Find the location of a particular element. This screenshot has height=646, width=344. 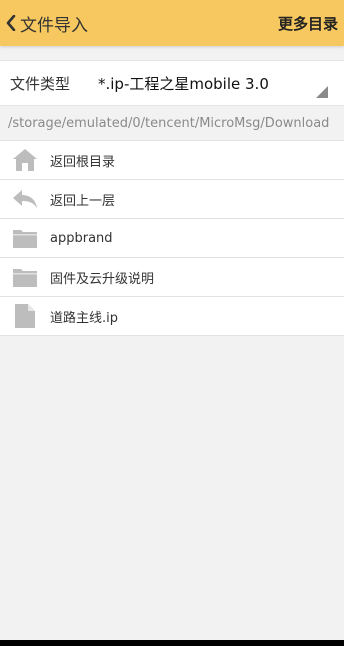

list-item-root: 返回根目录 is located at coordinates (172, 160).